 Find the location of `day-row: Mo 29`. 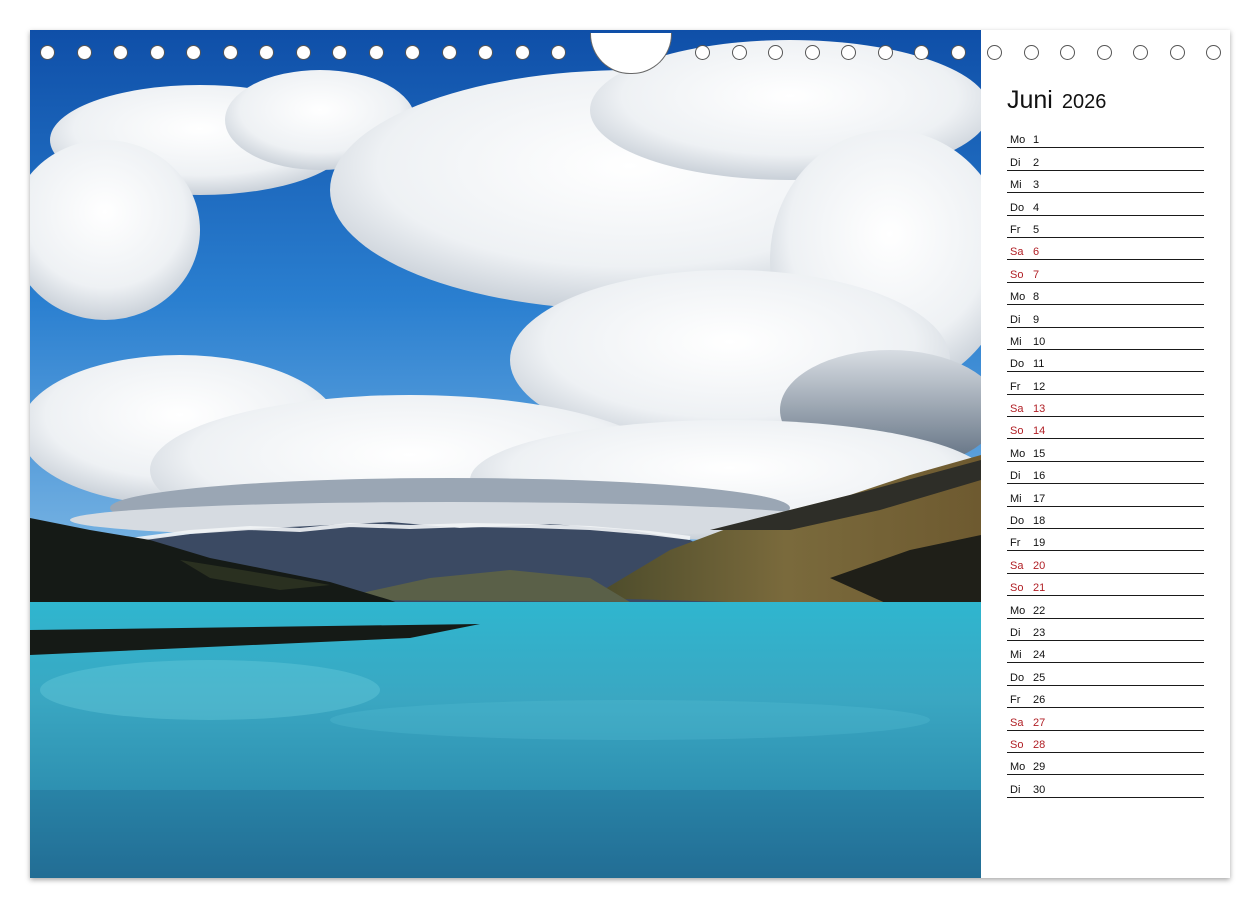

day-row: Mo 29 is located at coordinates (1105, 764).